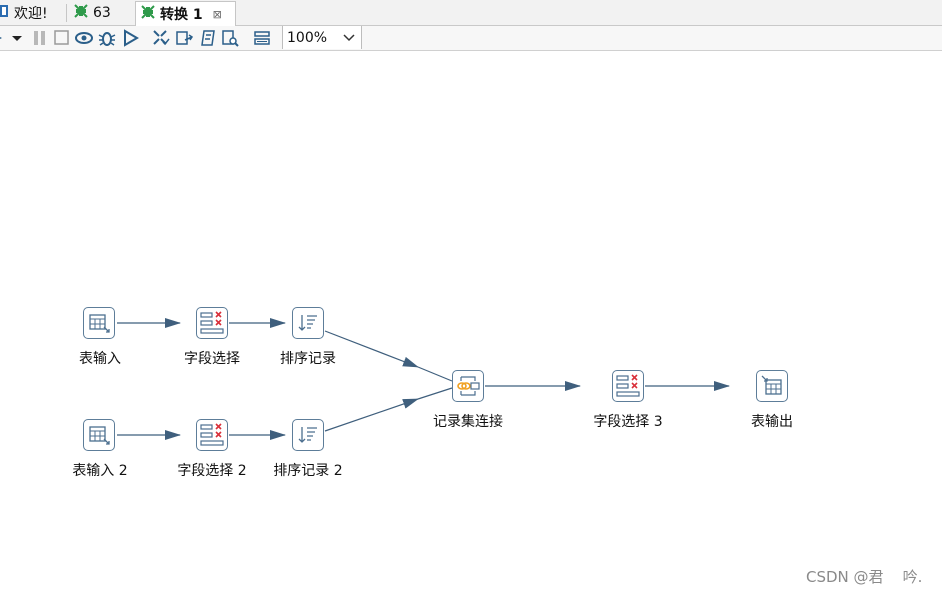 The height and width of the screenshot is (594, 942). I want to click on step-label: 表输出, so click(772, 422).